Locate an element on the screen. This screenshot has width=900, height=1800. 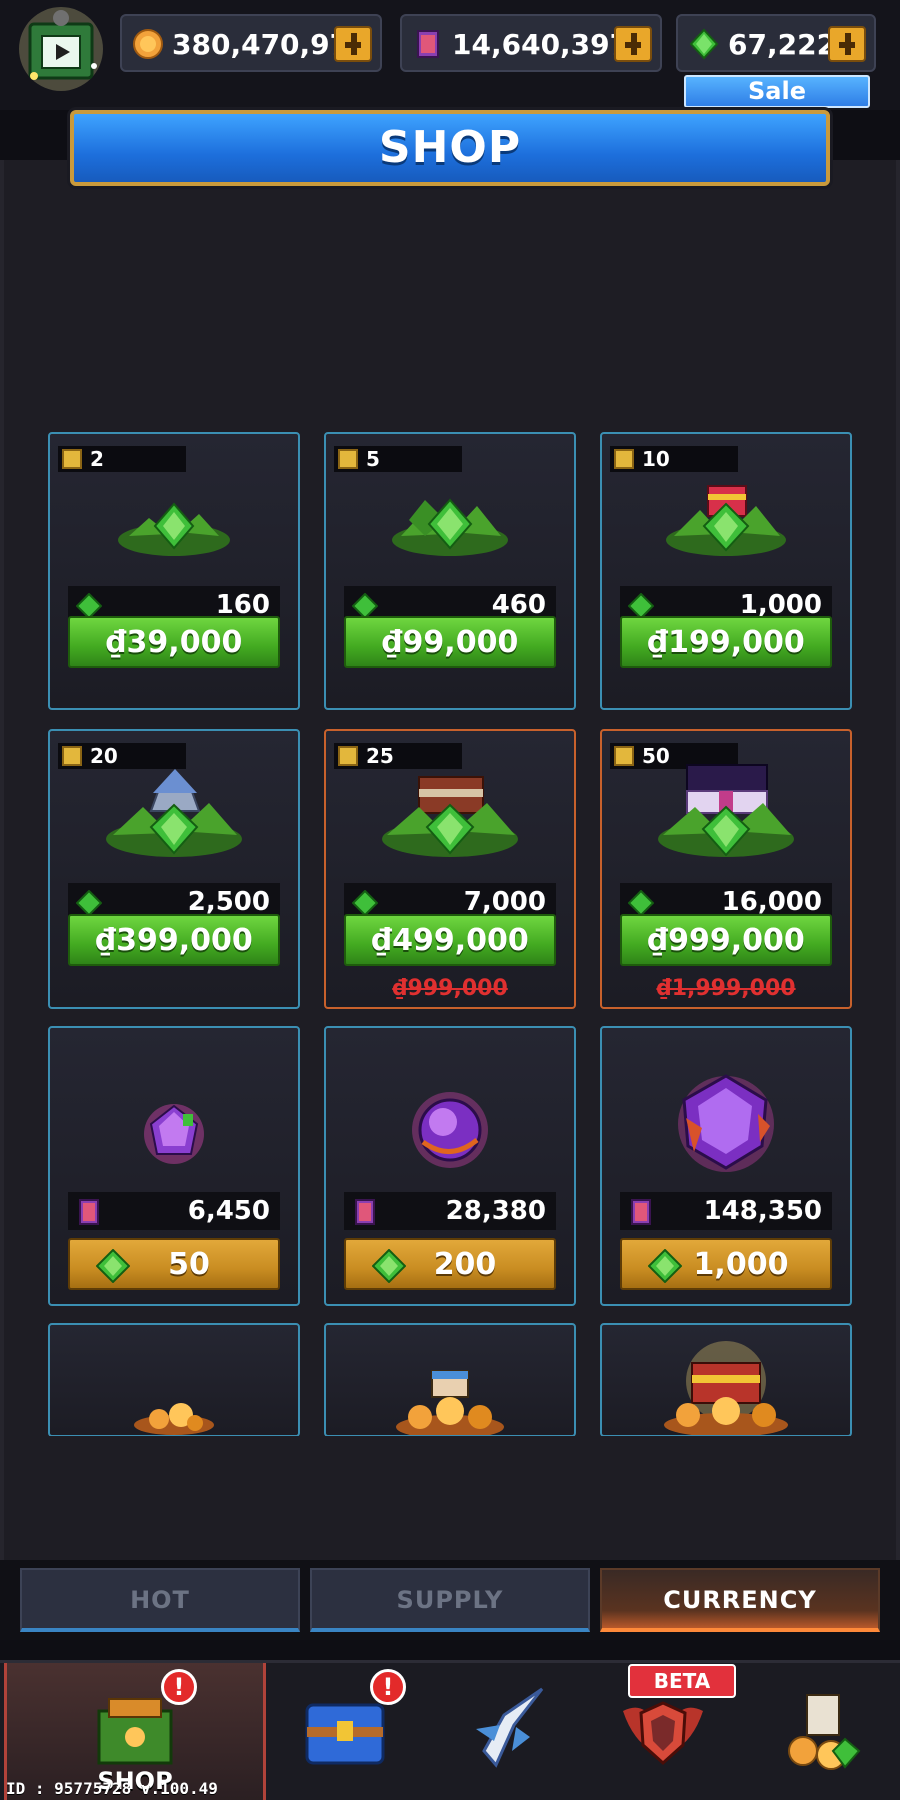
buy-button: ₫39,000 is located at coordinates (174, 642).